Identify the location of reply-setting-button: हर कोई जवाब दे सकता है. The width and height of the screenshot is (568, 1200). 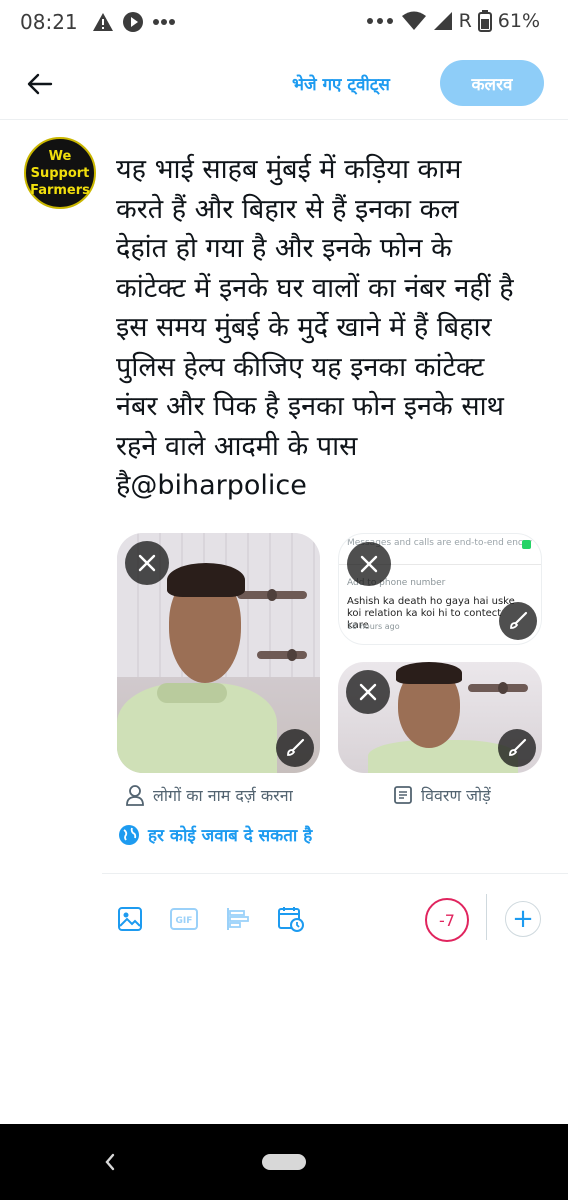
(215, 834).